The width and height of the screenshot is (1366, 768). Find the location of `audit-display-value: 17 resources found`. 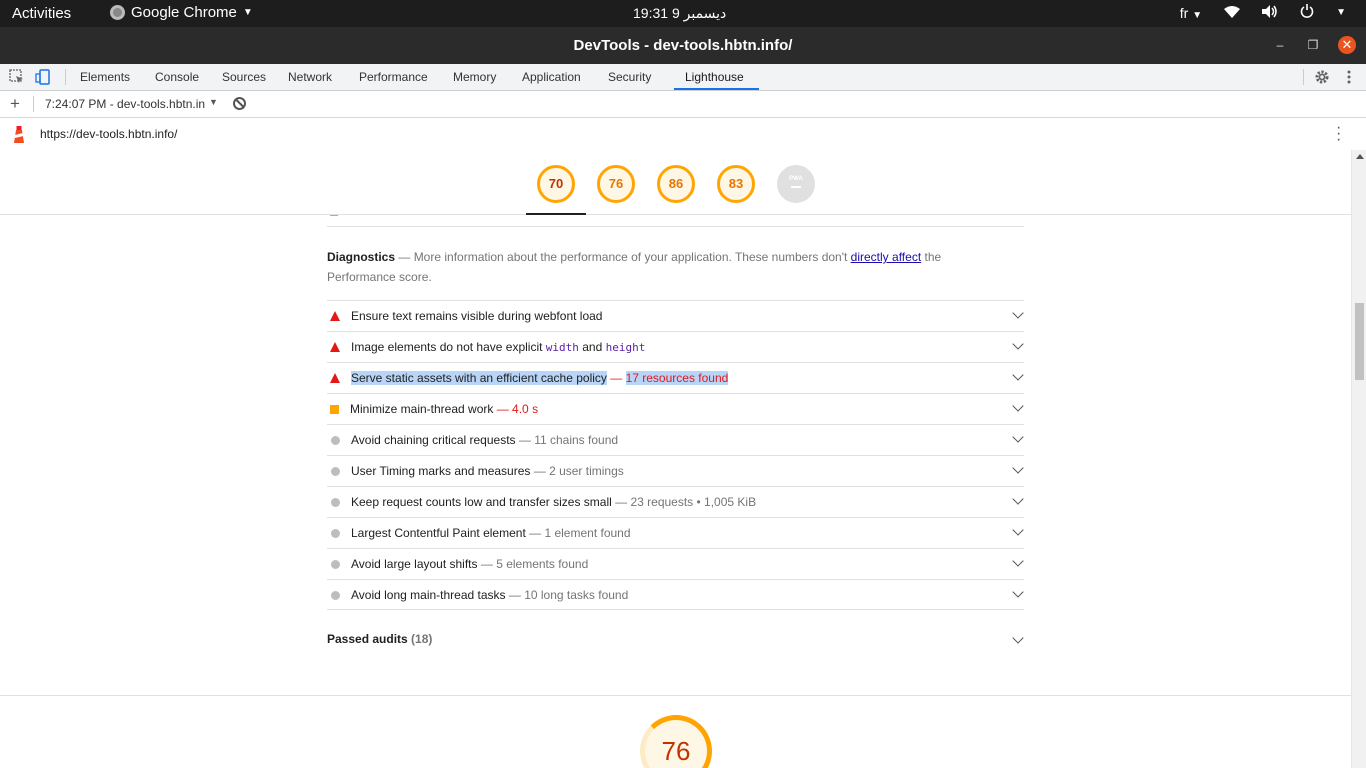

audit-display-value: 17 resources found is located at coordinates (677, 378).